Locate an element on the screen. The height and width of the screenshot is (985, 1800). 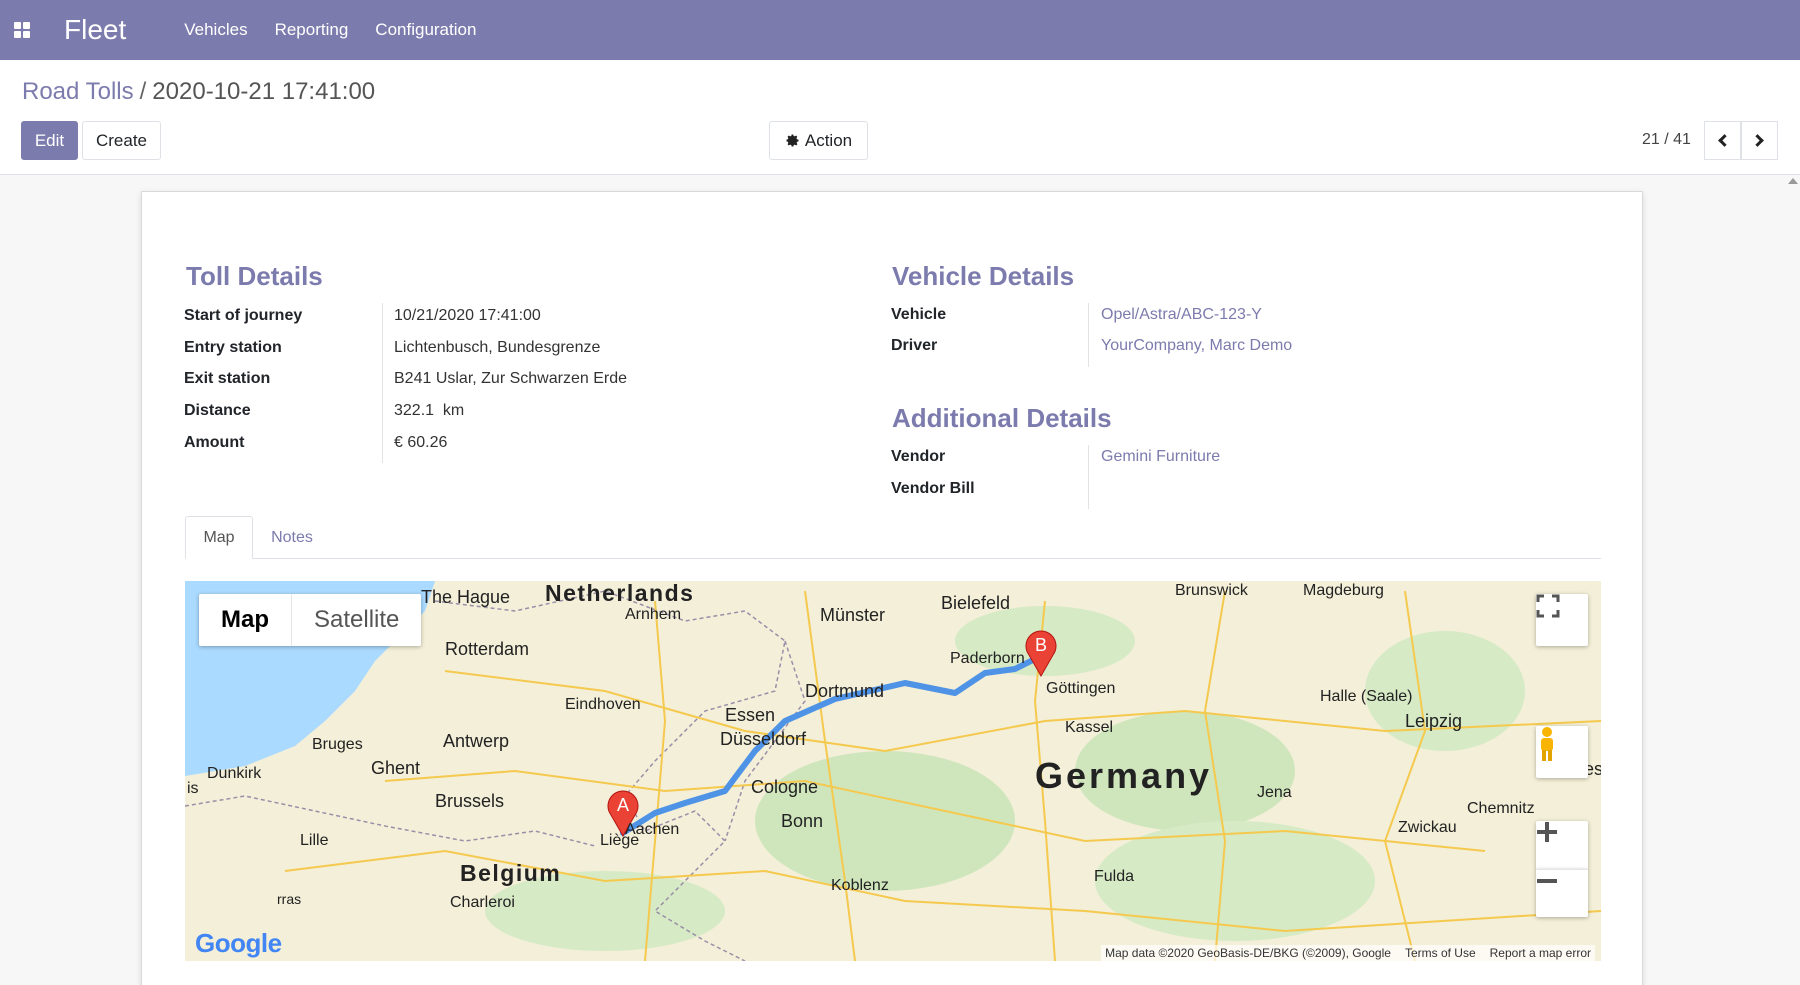
map-city: Koblenz is located at coordinates (860, 885).